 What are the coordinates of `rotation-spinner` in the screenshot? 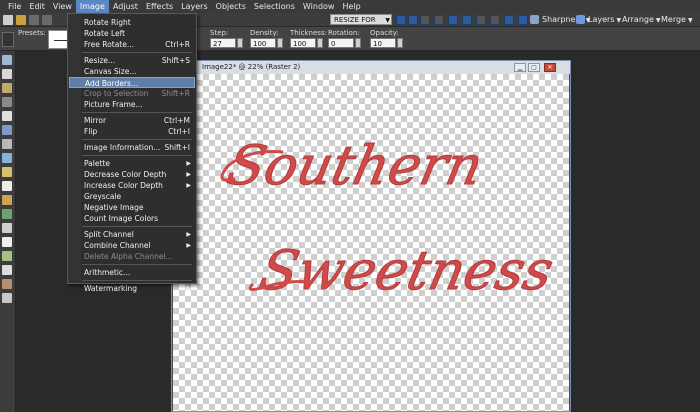 It's located at (358, 43).